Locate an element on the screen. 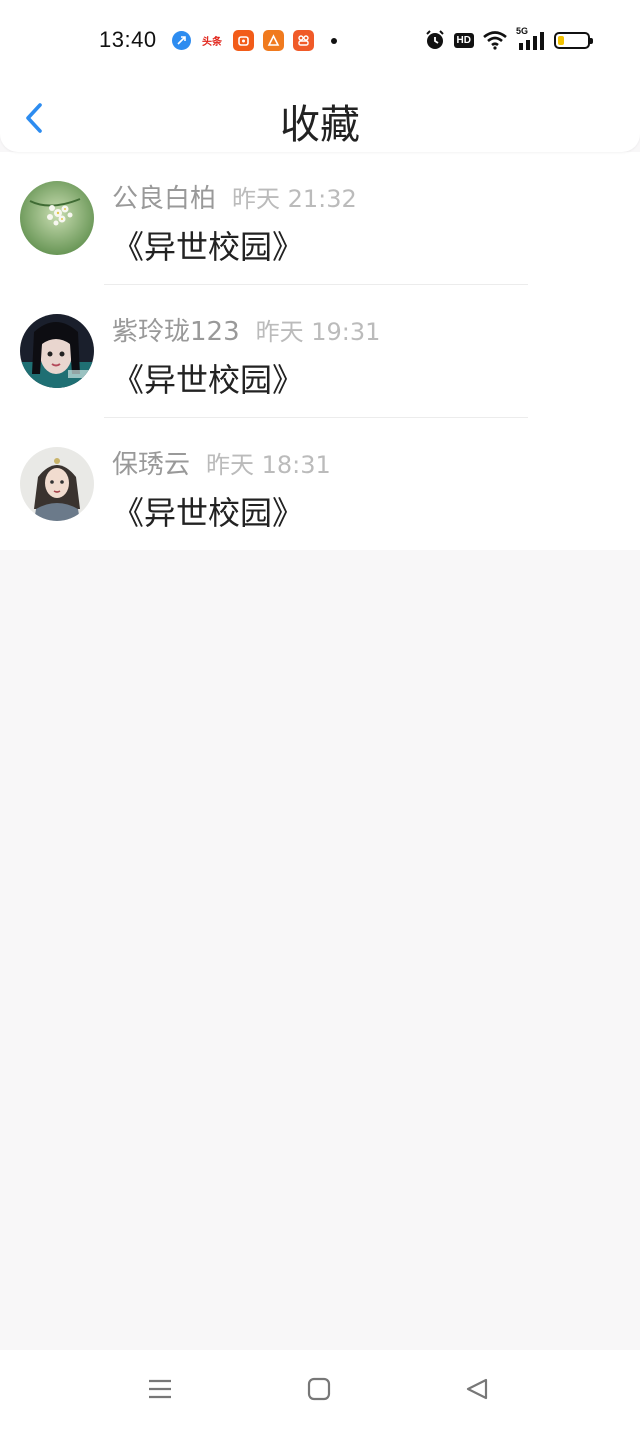 This screenshot has height=1429, width=640. top-area: 13:40 头条 HD 5G 收藏 is located at coordinates (320, 76).